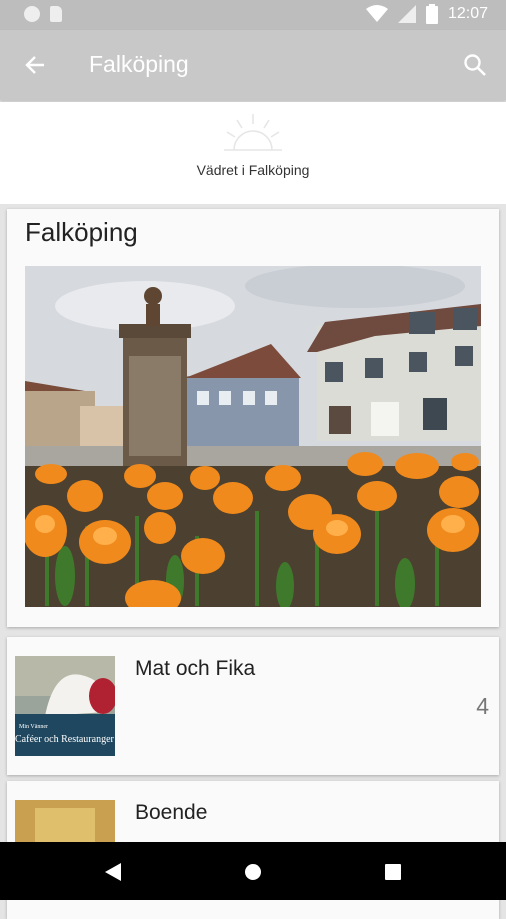 This screenshot has height=919, width=506. Describe the element at coordinates (482, 706) in the screenshot. I see `item-count: 4` at that location.